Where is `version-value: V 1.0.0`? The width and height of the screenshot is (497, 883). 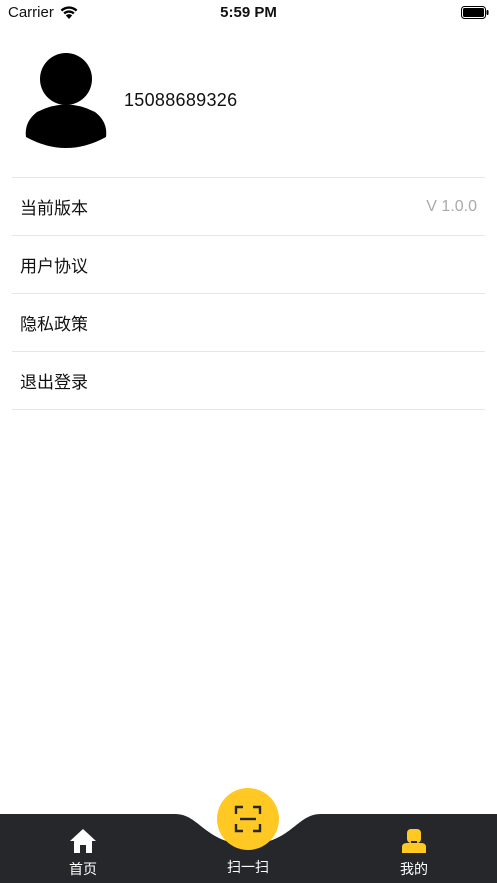 version-value: V 1.0.0 is located at coordinates (451, 206).